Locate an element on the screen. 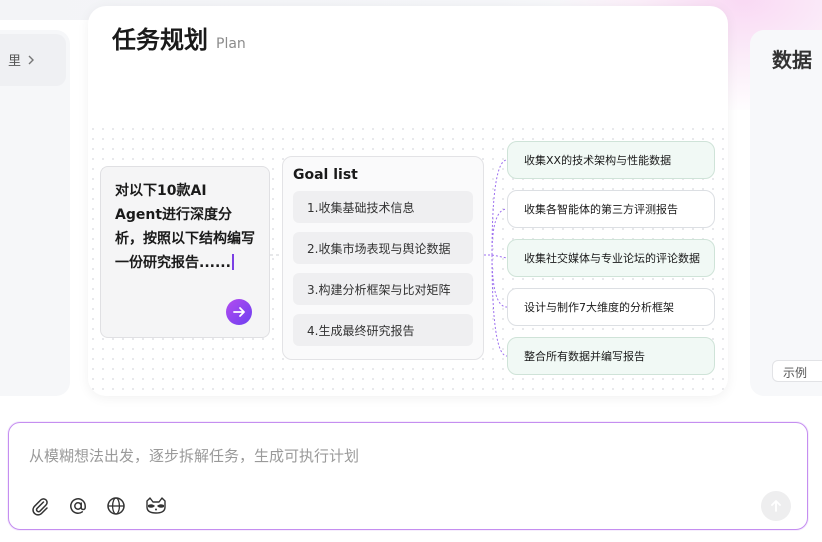 Image resolution: width=822 pixels, height=542 pixels. text-caret is located at coordinates (232, 262).